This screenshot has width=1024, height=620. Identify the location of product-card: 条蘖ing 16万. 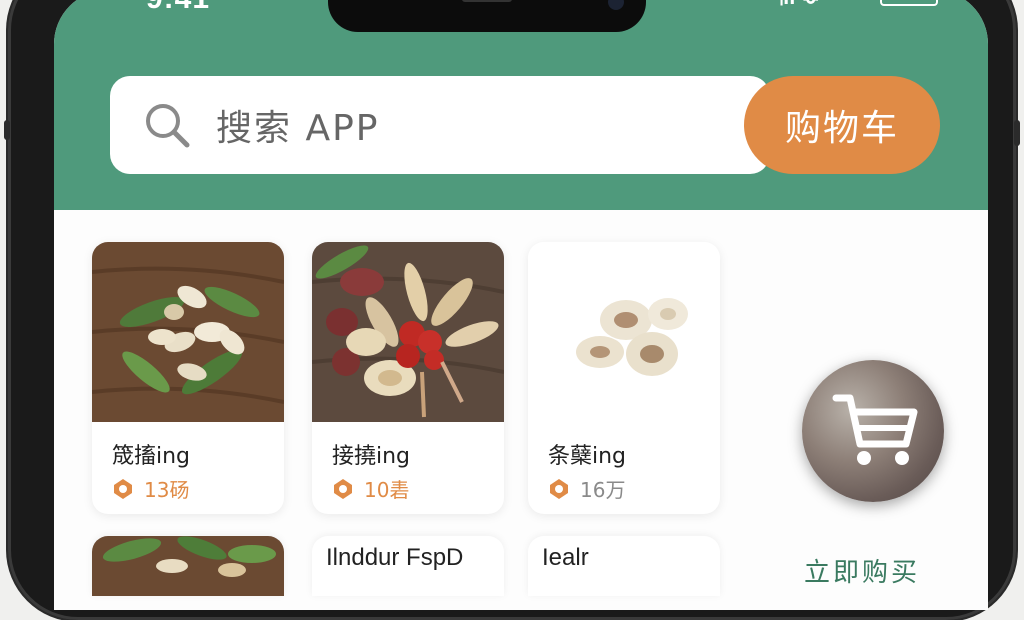
(624, 378).